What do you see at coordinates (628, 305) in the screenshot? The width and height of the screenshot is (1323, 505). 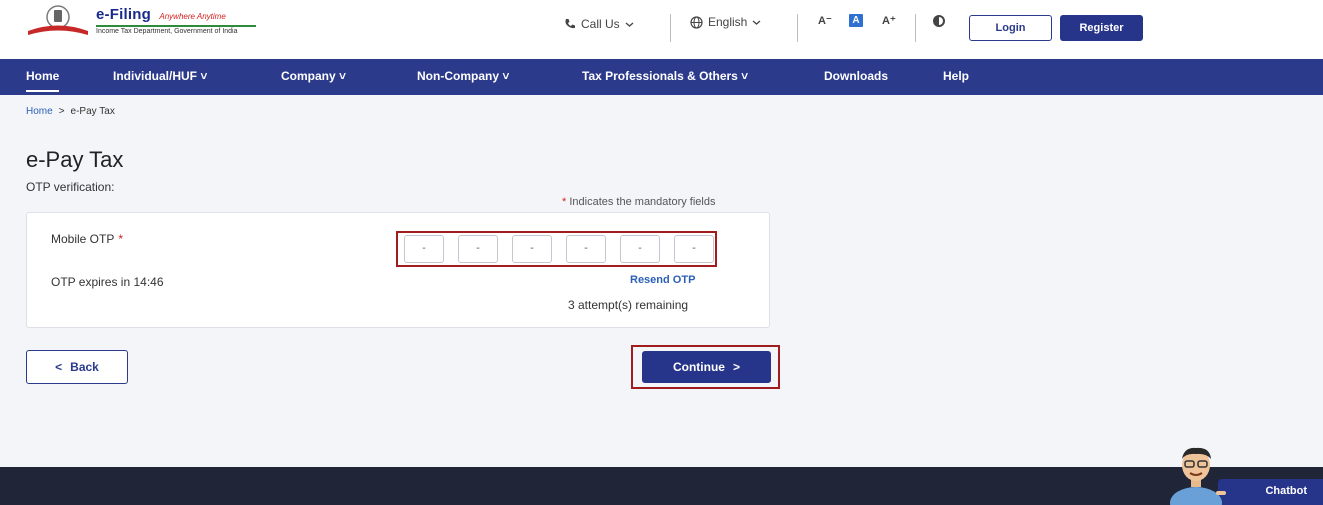 I see `attempts-remaining: 3 attempt(s) remaining` at bounding box center [628, 305].